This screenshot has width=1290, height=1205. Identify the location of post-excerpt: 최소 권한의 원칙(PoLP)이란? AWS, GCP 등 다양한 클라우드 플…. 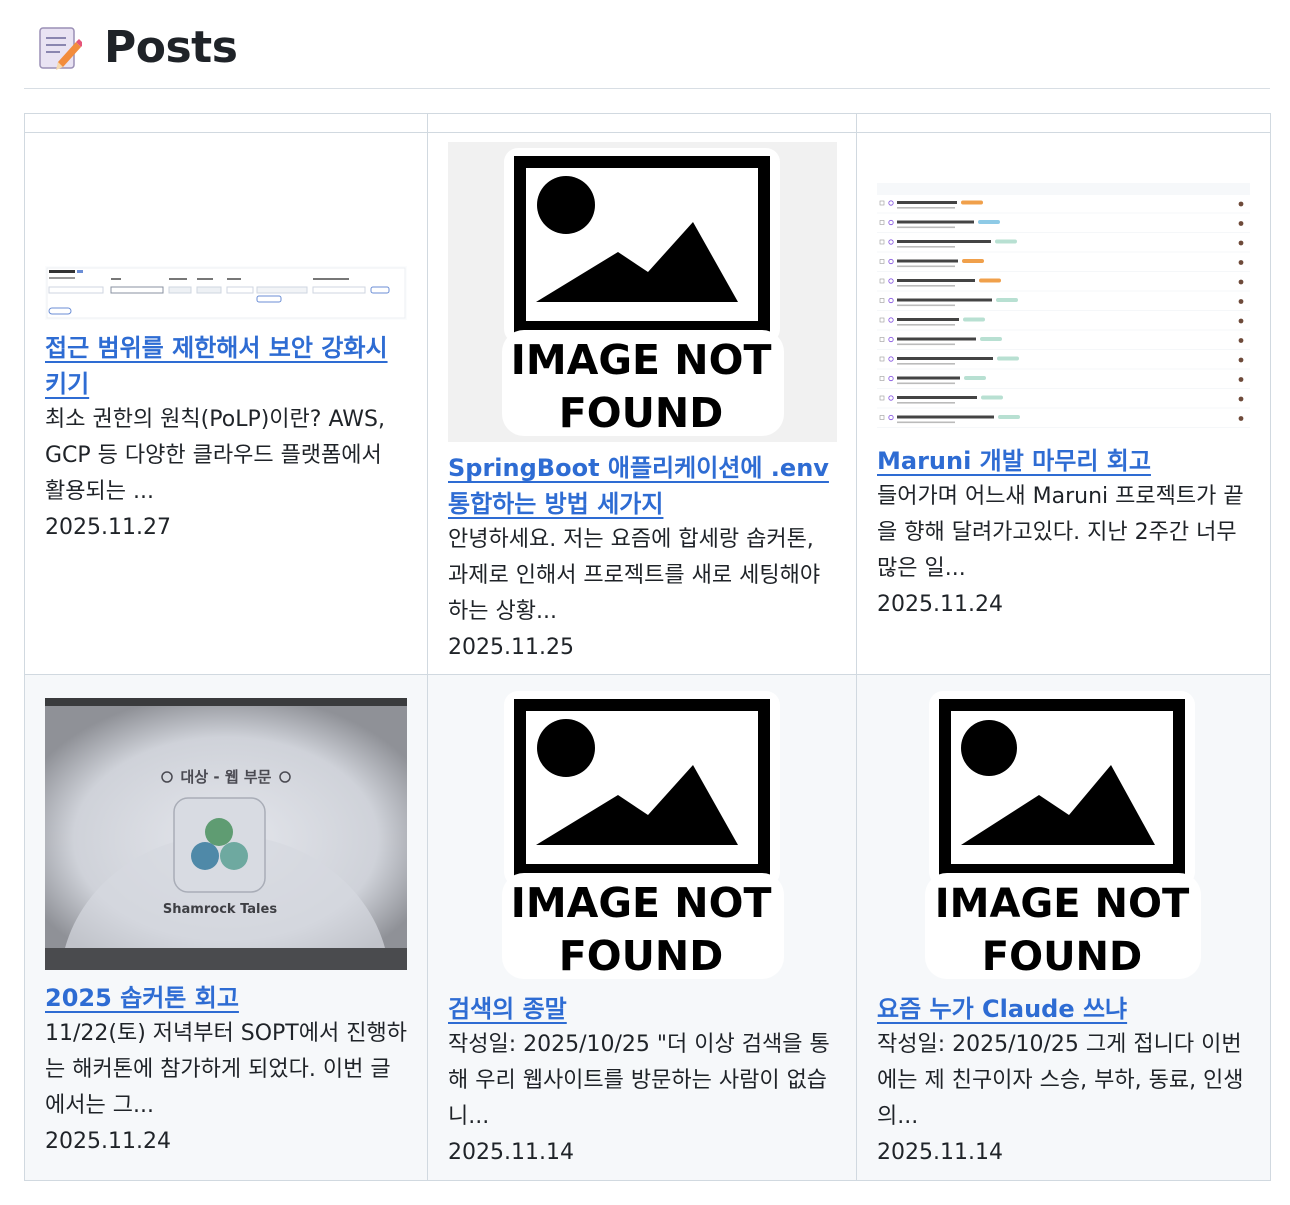
(215, 455).